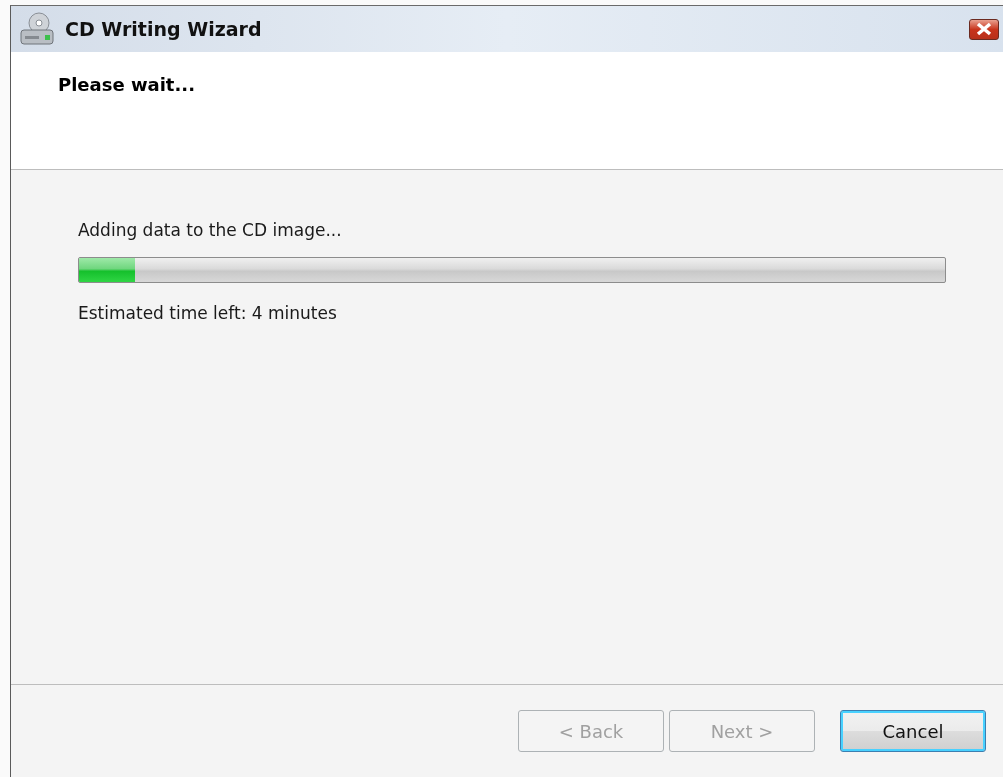 The height and width of the screenshot is (777, 1003). I want to click on cancel-button: Cancel, so click(913, 731).